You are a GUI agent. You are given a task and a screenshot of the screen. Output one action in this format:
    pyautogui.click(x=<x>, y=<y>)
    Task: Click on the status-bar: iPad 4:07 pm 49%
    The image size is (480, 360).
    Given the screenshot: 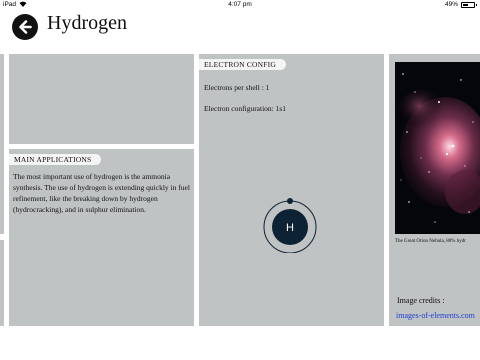 What is the action you would take?
    pyautogui.click(x=240, y=5)
    